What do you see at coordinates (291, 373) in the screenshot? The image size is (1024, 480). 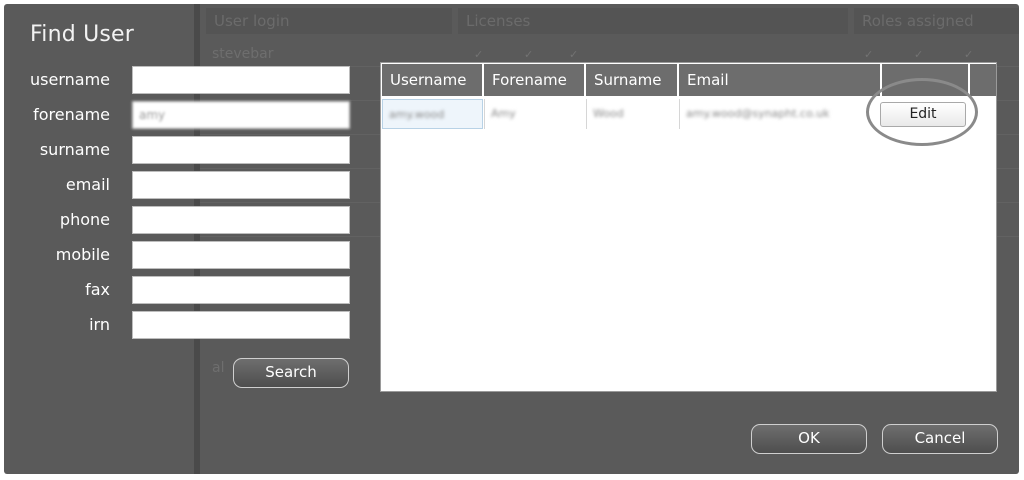 I see `search-button: Search` at bounding box center [291, 373].